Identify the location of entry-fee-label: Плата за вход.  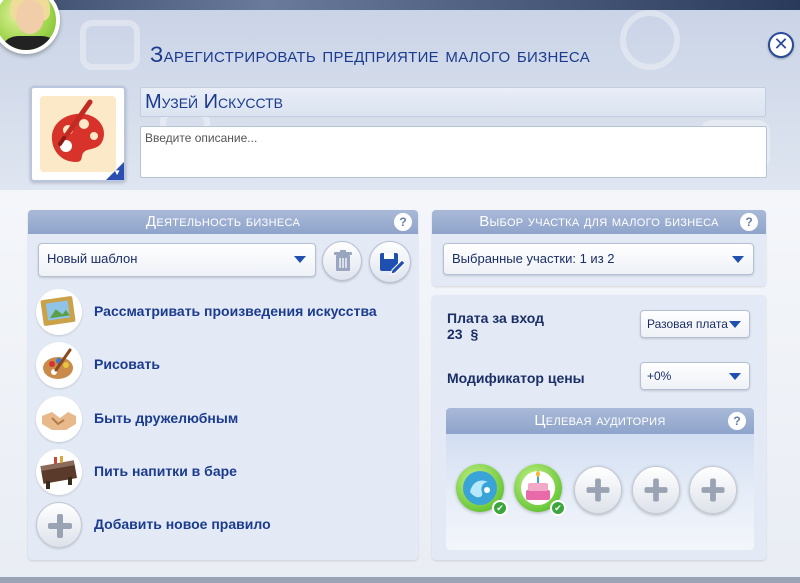
(496, 318).